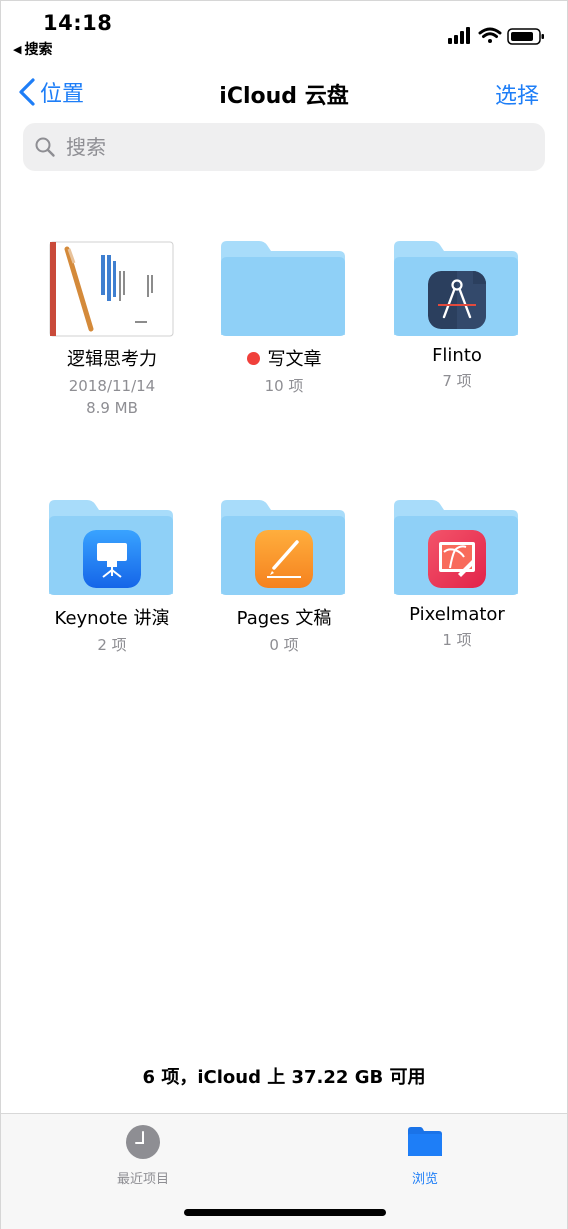  I want to click on select-button: 选择, so click(517, 94).